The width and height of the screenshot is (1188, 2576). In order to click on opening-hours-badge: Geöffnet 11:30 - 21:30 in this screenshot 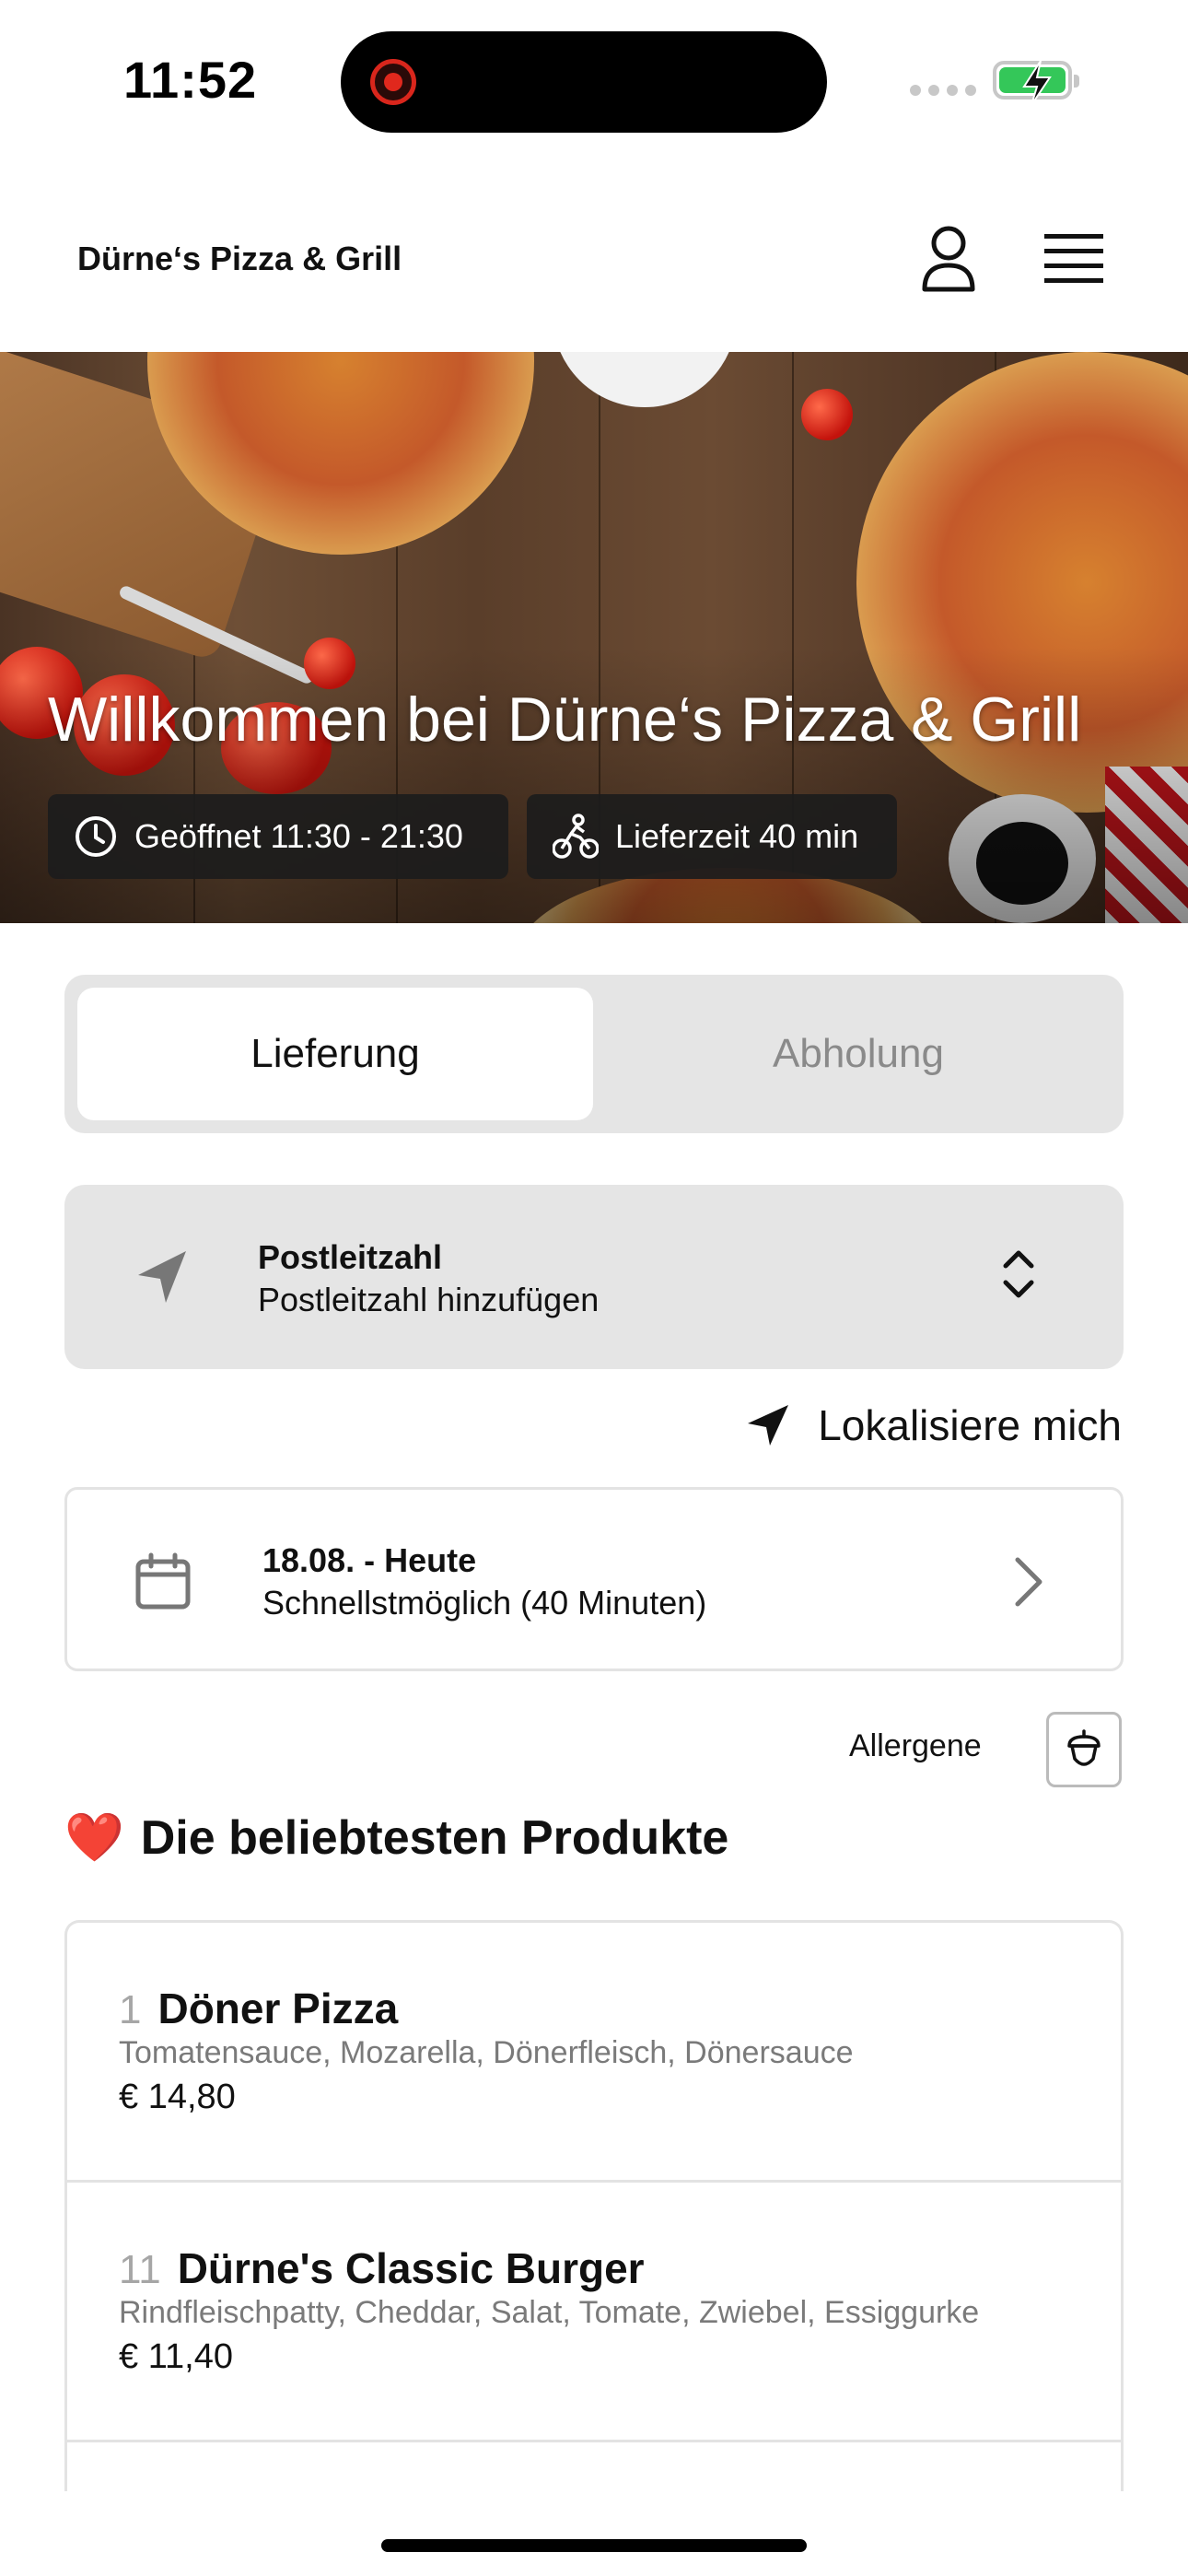, I will do `click(278, 837)`.